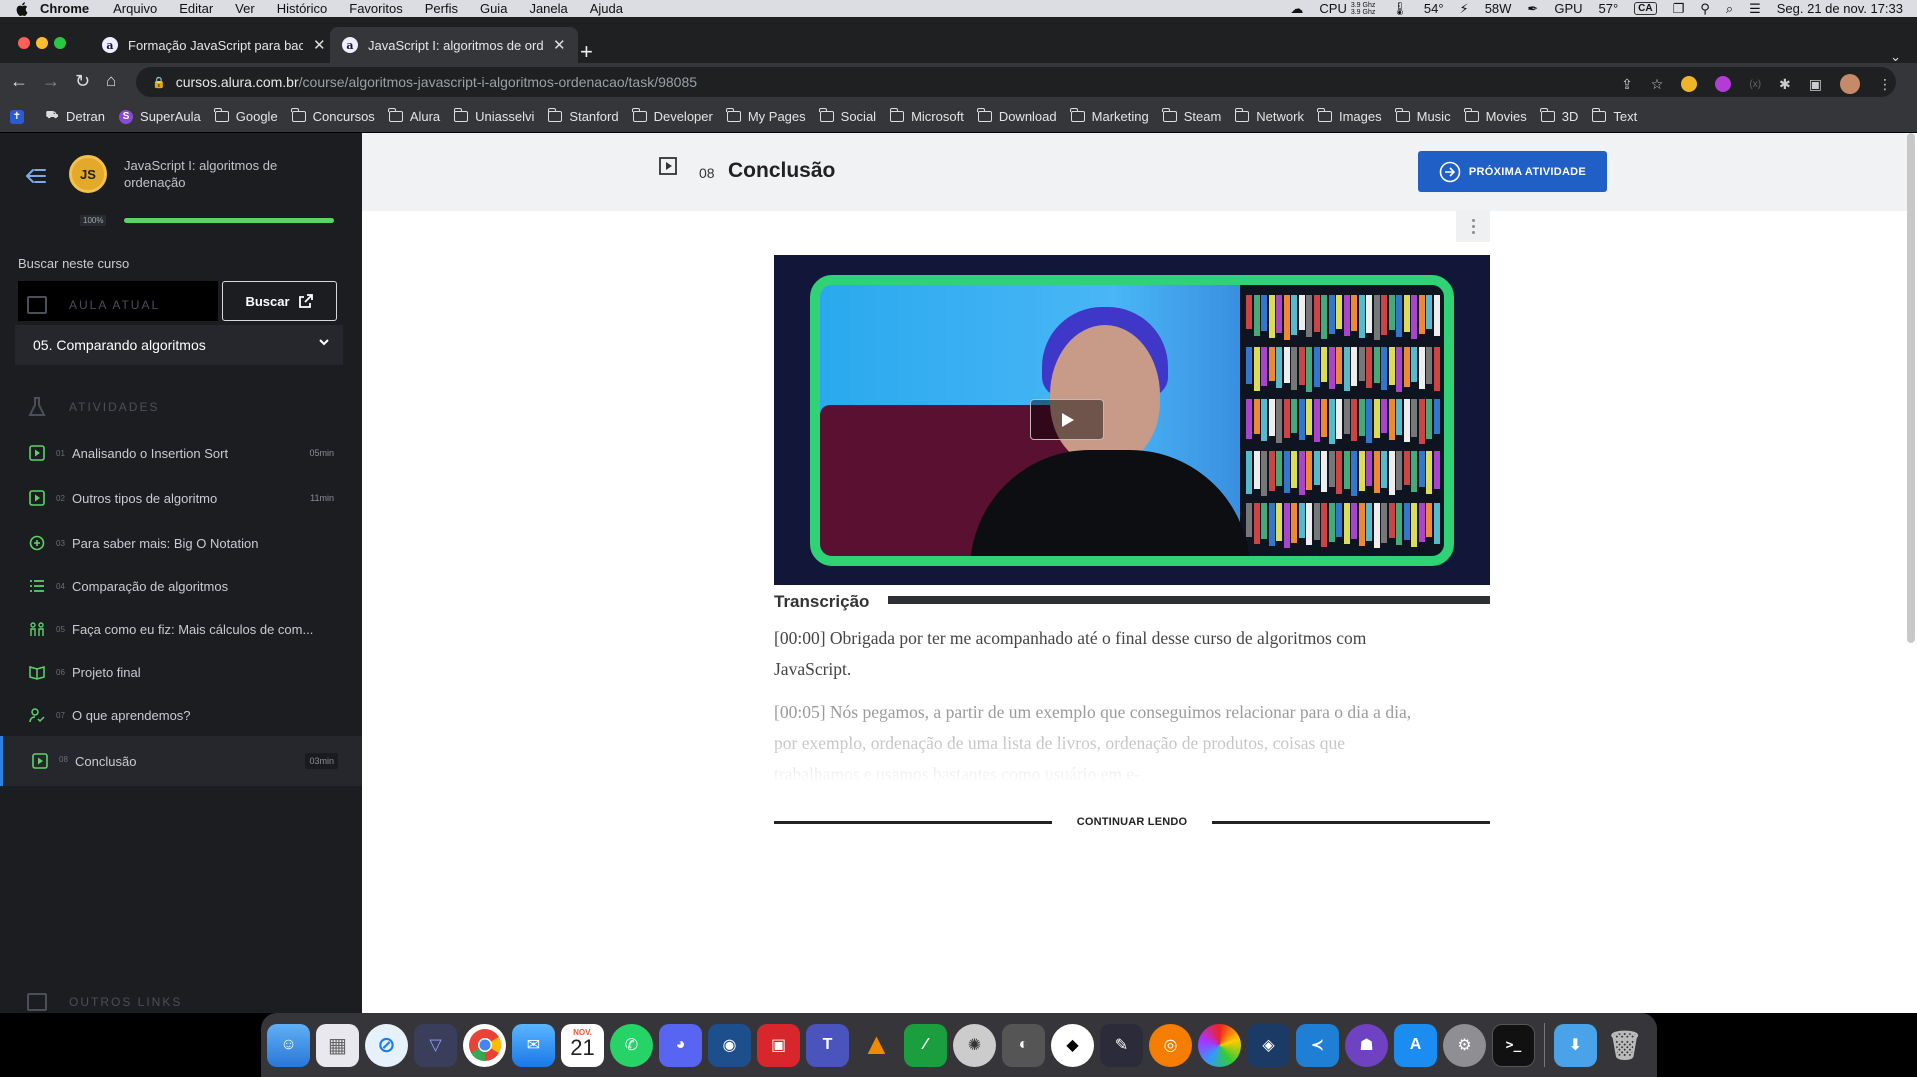  Describe the element at coordinates (181, 498) in the screenshot. I see `activity-item: 02 Outros tipos de algoritmo 11min` at that location.